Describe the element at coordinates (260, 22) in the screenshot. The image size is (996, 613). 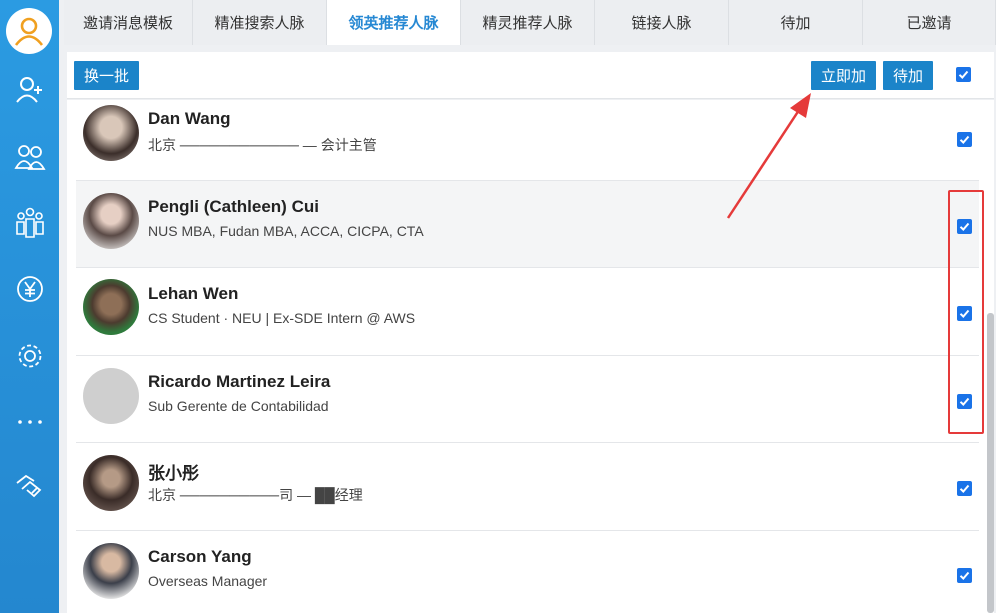
I see `tab-precise-search: 精准搜索人脉` at that location.